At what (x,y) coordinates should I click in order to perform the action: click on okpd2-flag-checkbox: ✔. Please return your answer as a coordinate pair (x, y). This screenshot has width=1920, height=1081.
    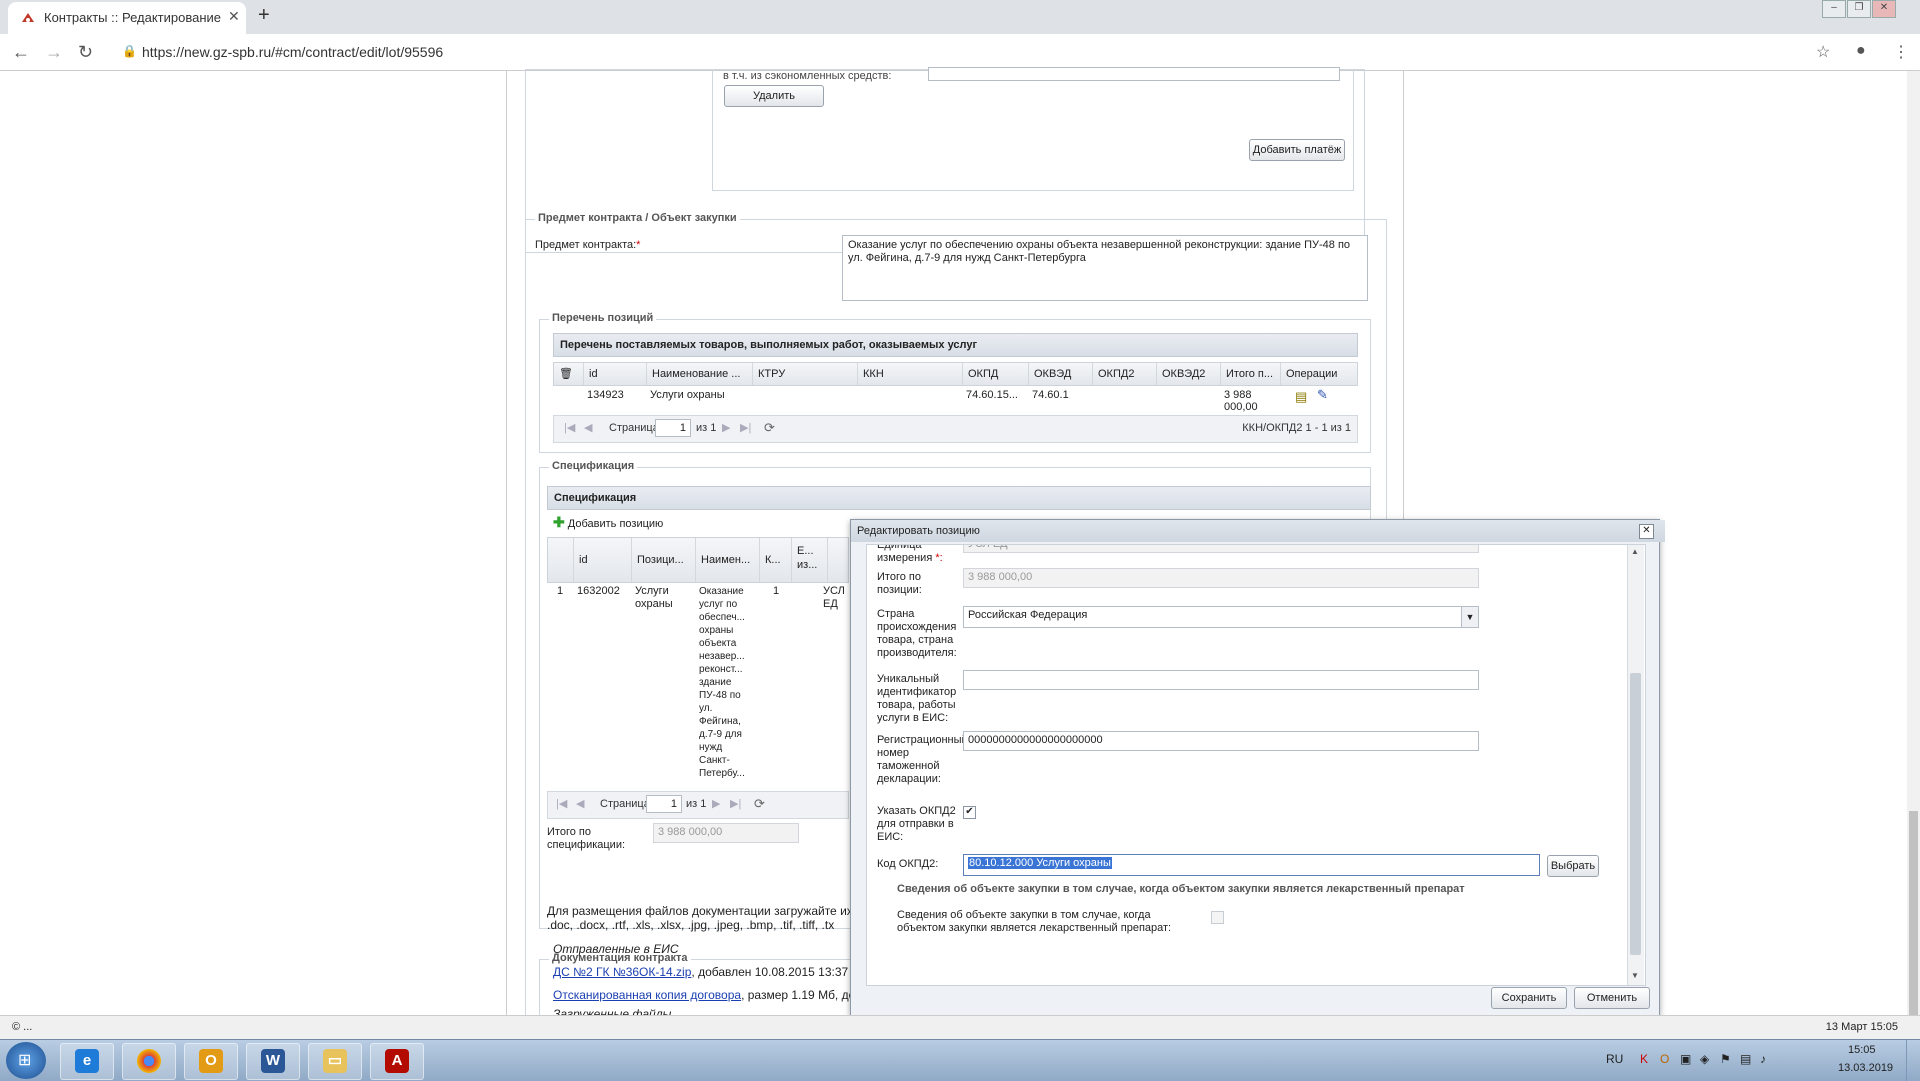
    Looking at the image, I should click on (969, 812).